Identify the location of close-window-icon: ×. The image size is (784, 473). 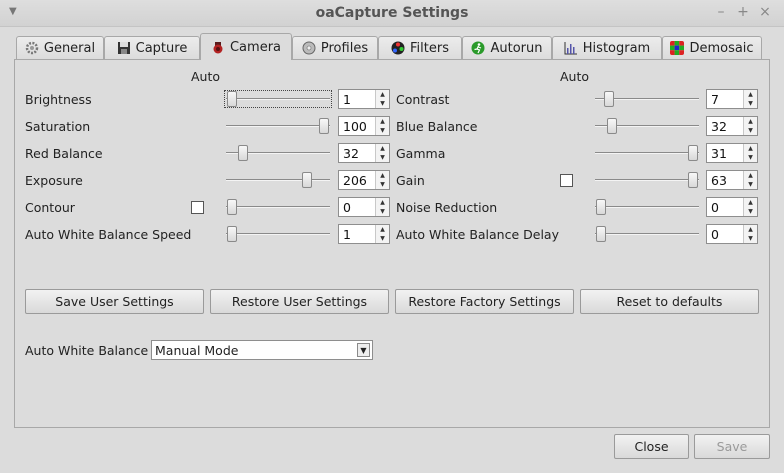
(765, 12).